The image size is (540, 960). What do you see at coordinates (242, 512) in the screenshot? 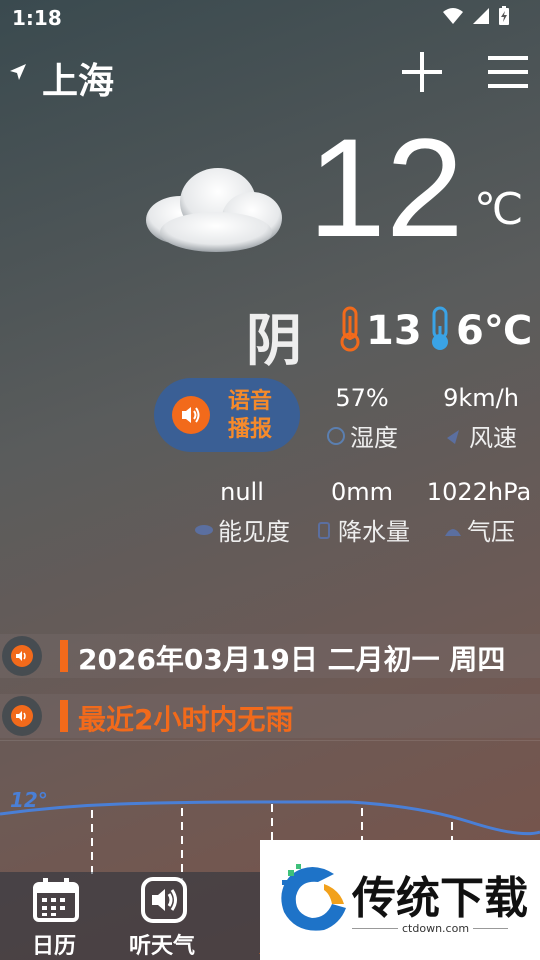
I see `visibility-stat: null 能见度` at bounding box center [242, 512].